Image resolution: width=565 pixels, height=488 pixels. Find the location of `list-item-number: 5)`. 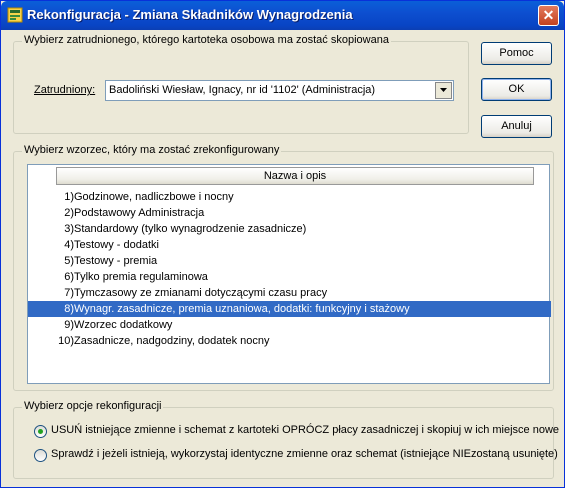

list-item-number: 5) is located at coordinates (69, 261).